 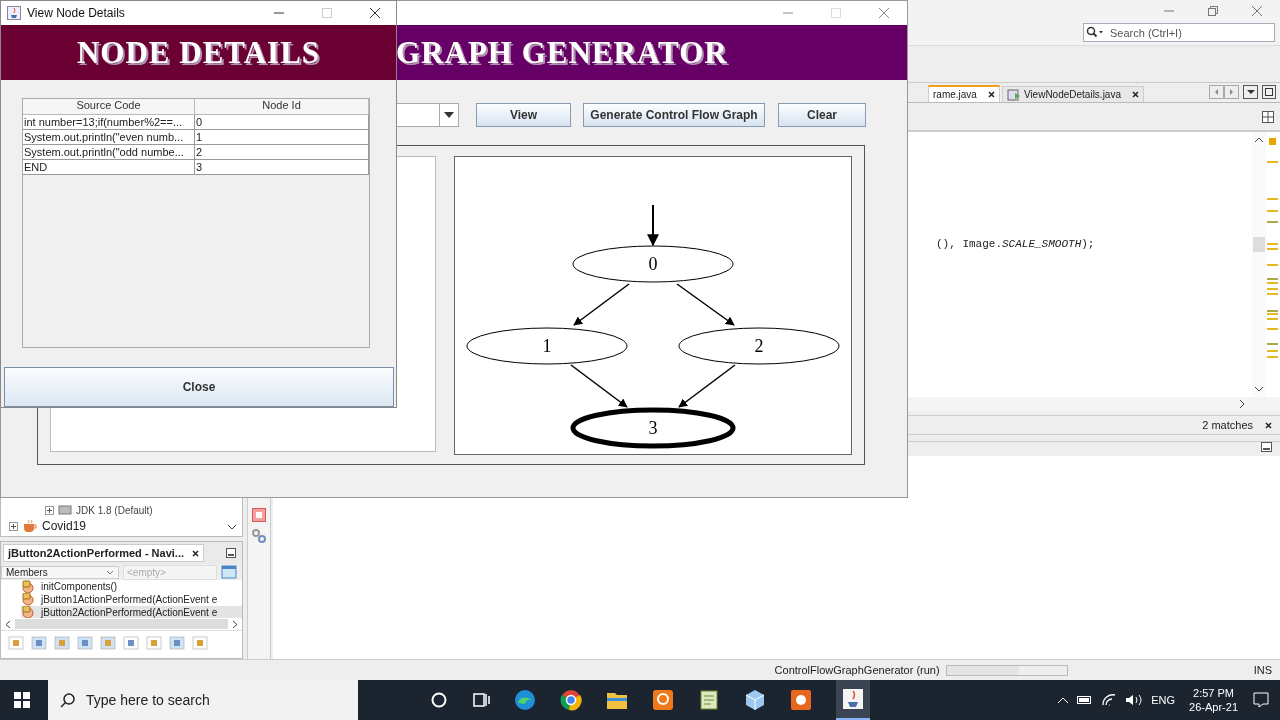 I want to click on action-button: Generate Control Flow Graph, so click(x=674, y=115).